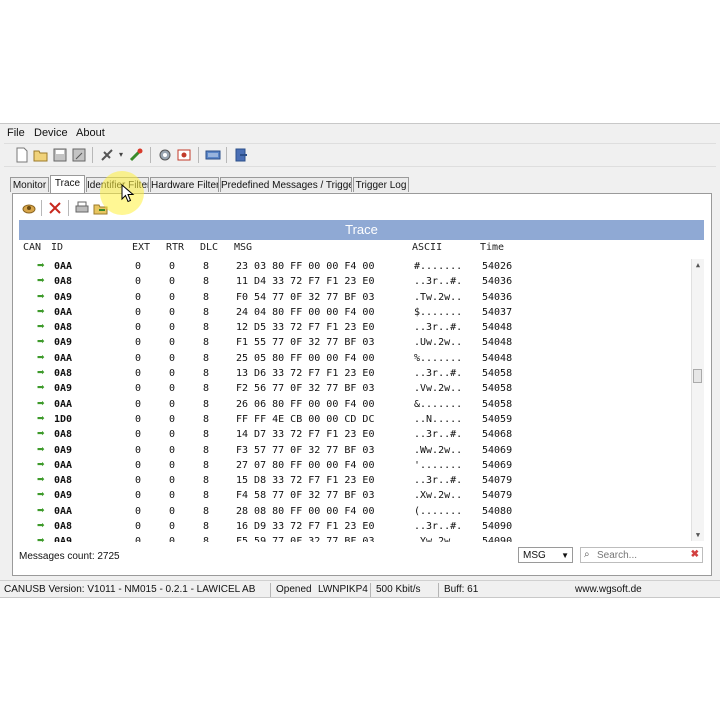  I want to click on save-icon, so click(60, 155).